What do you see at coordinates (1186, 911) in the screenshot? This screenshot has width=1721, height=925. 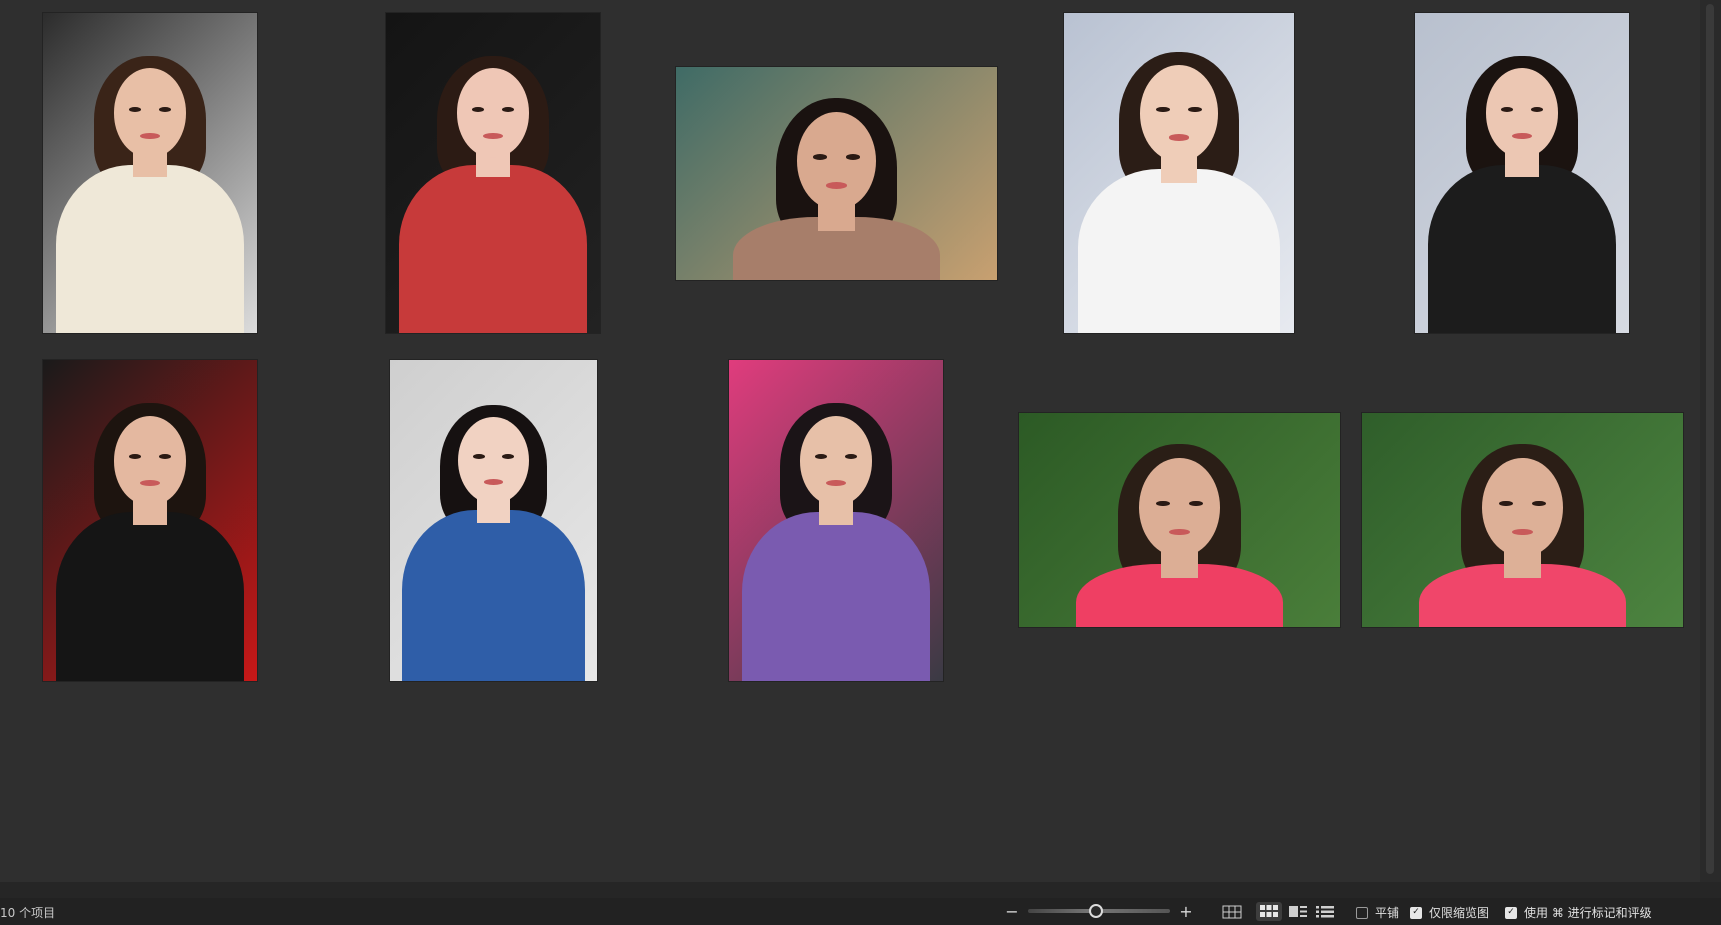 I see `zoom-in-button: +` at bounding box center [1186, 911].